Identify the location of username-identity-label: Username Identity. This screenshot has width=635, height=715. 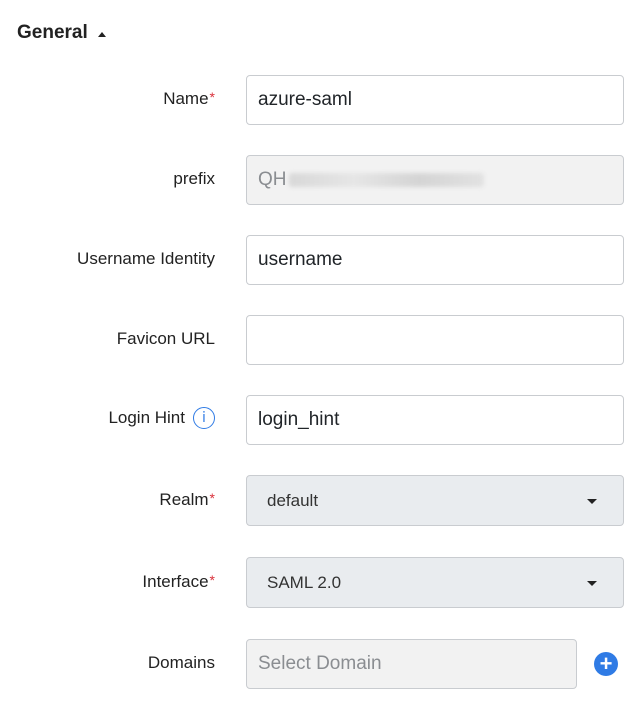
(146, 258).